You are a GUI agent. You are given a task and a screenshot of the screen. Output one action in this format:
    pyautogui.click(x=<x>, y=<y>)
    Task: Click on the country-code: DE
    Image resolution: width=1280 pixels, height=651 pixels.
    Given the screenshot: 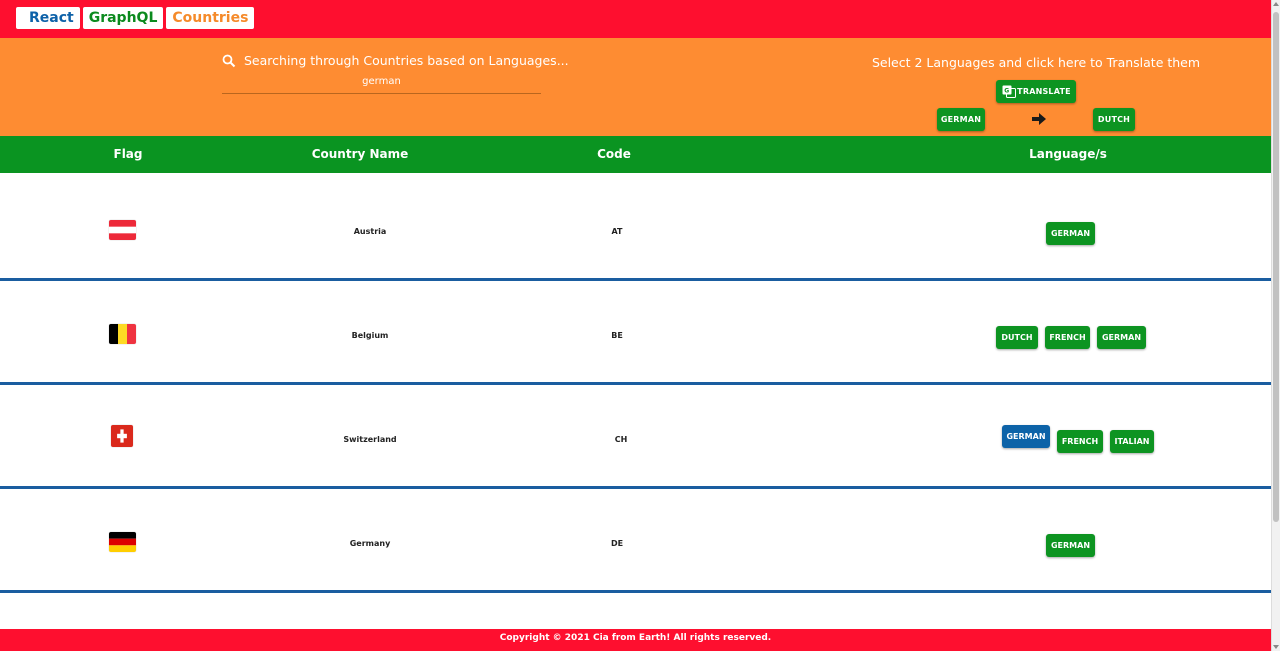 What is the action you would take?
    pyautogui.click(x=617, y=543)
    